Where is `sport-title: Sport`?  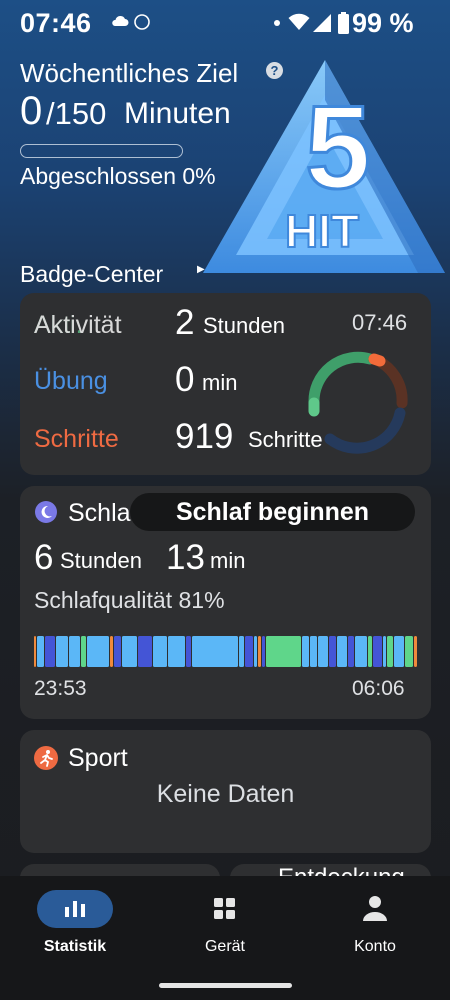 sport-title: Sport is located at coordinates (98, 758).